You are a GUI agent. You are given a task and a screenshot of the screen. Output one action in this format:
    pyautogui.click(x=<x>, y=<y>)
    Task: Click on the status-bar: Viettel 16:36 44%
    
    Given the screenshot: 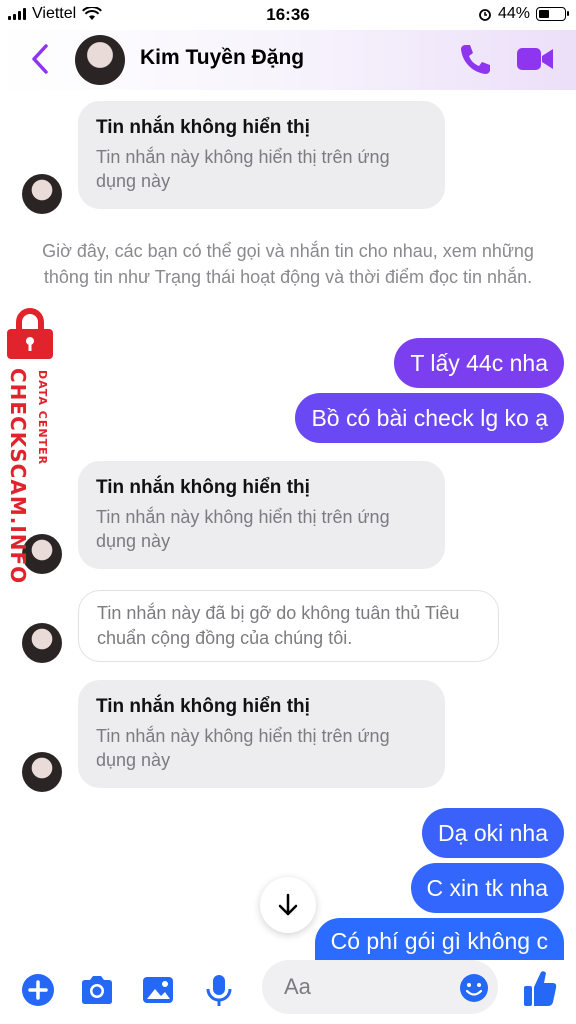 What is the action you would take?
    pyautogui.click(x=288, y=15)
    